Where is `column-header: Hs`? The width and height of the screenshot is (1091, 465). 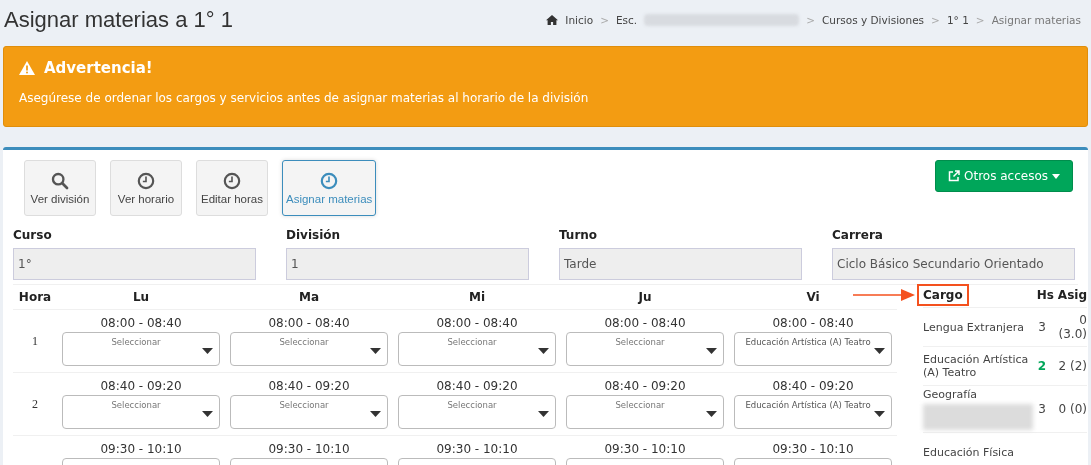 column-header: Hs is located at coordinates (1045, 295).